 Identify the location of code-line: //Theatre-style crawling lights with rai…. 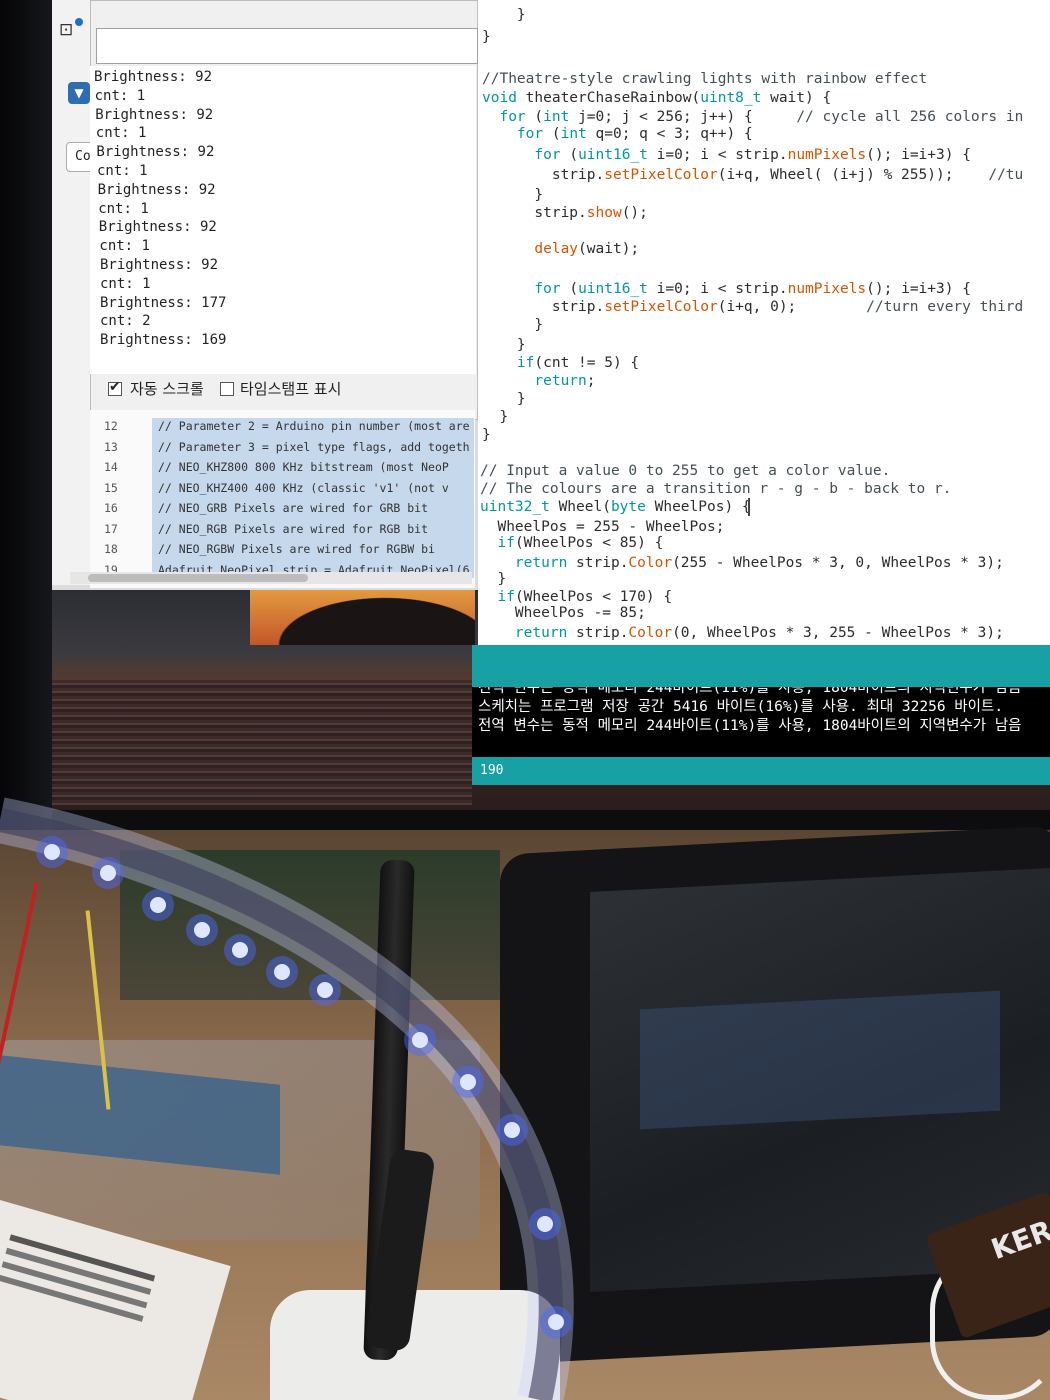
(705, 79).